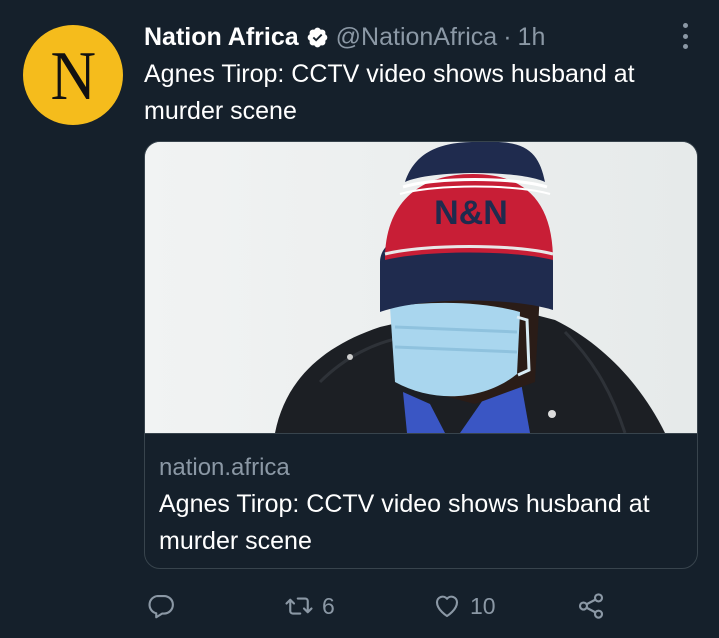 This screenshot has width=719, height=638. What do you see at coordinates (224, 467) in the screenshot?
I see `card-domain: nation.africa` at bounding box center [224, 467].